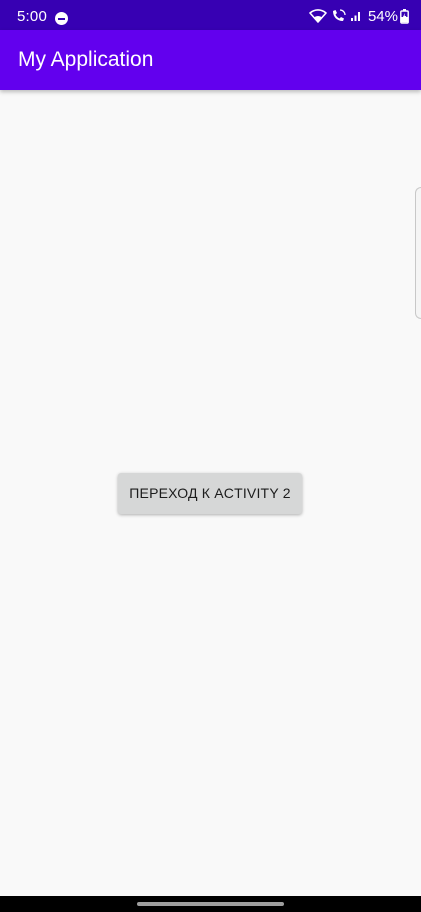 This screenshot has width=421, height=912. I want to click on do-not-disturb-icon, so click(61, 18).